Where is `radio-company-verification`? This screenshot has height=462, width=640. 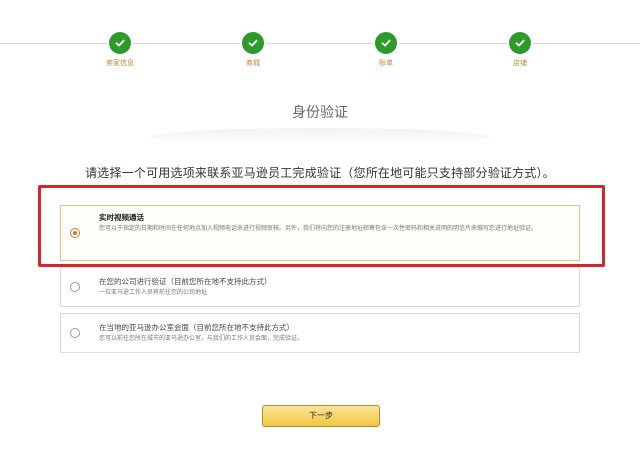 radio-company-verification is located at coordinates (75, 287).